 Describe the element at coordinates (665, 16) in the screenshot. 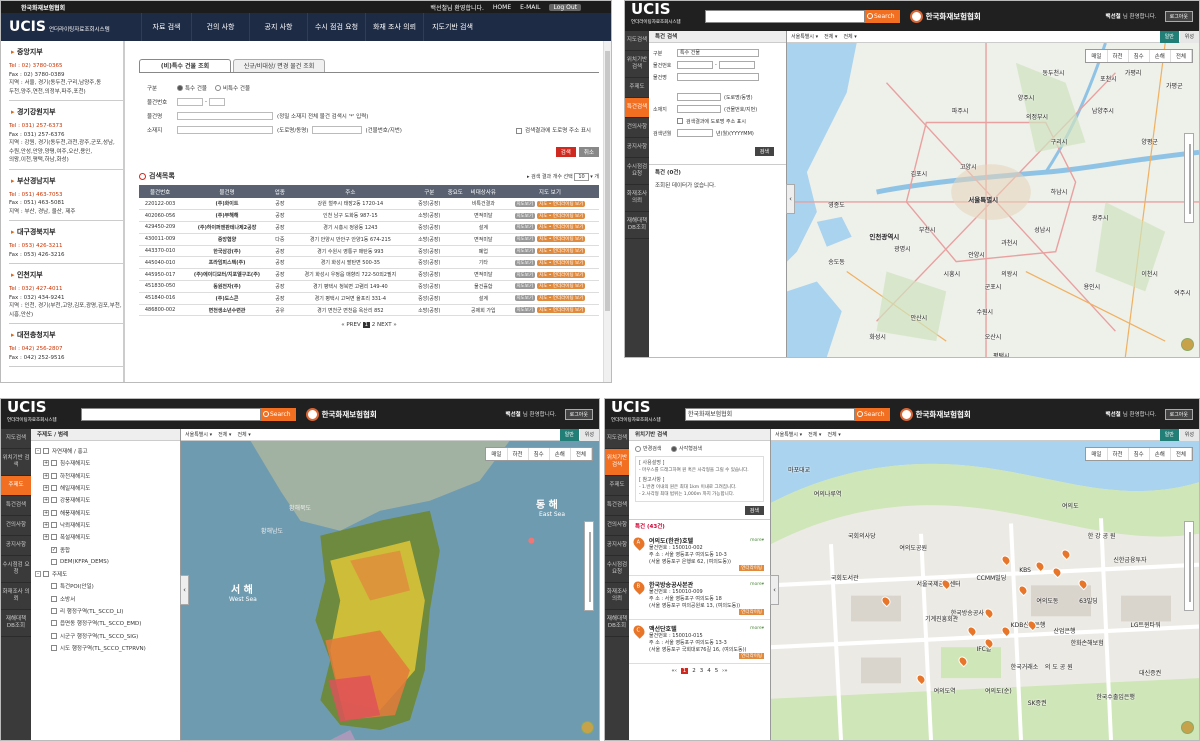

I see `ucis-logo: UCIS 언더라이팅자료조회시스템` at that location.